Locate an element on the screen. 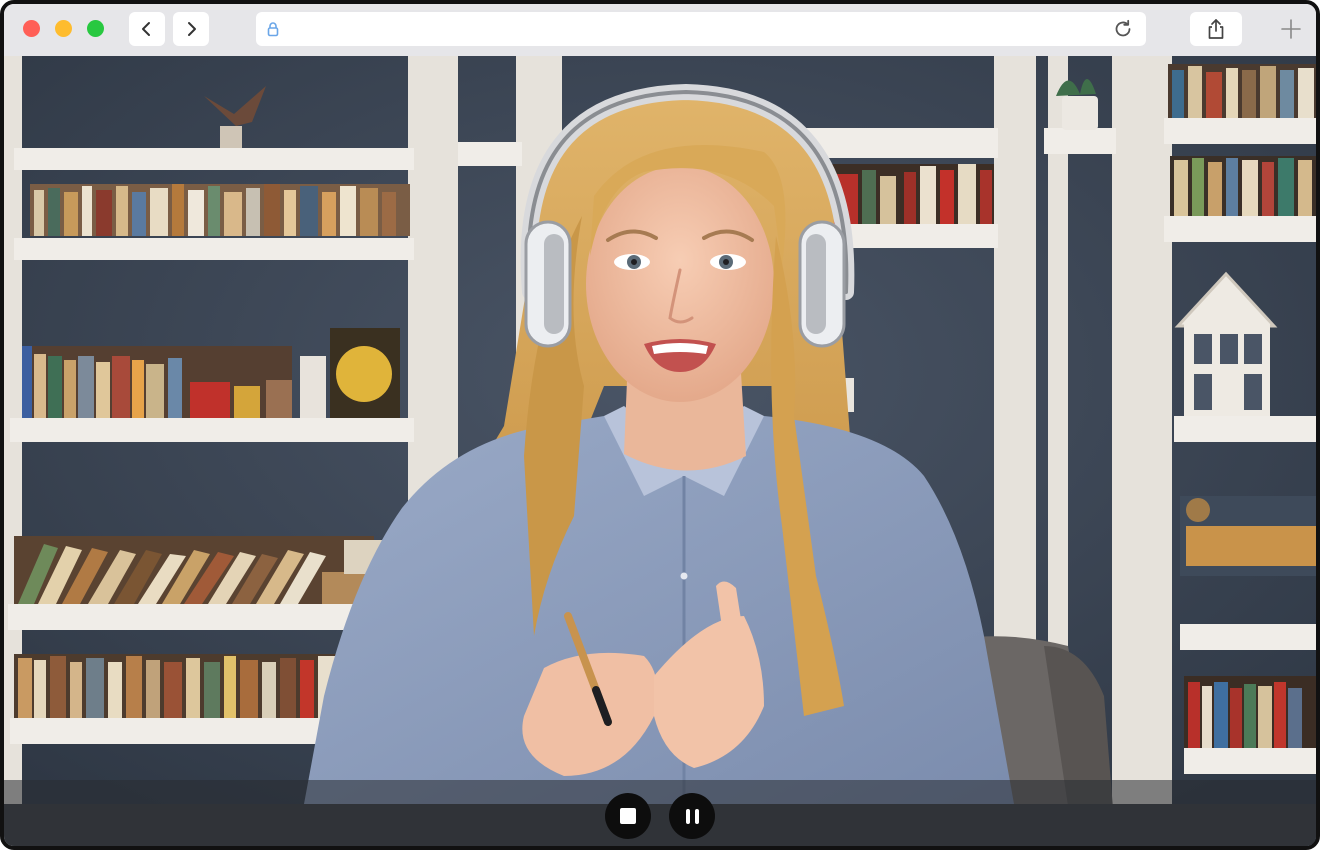  letters-decoration is located at coordinates (1248, 536).